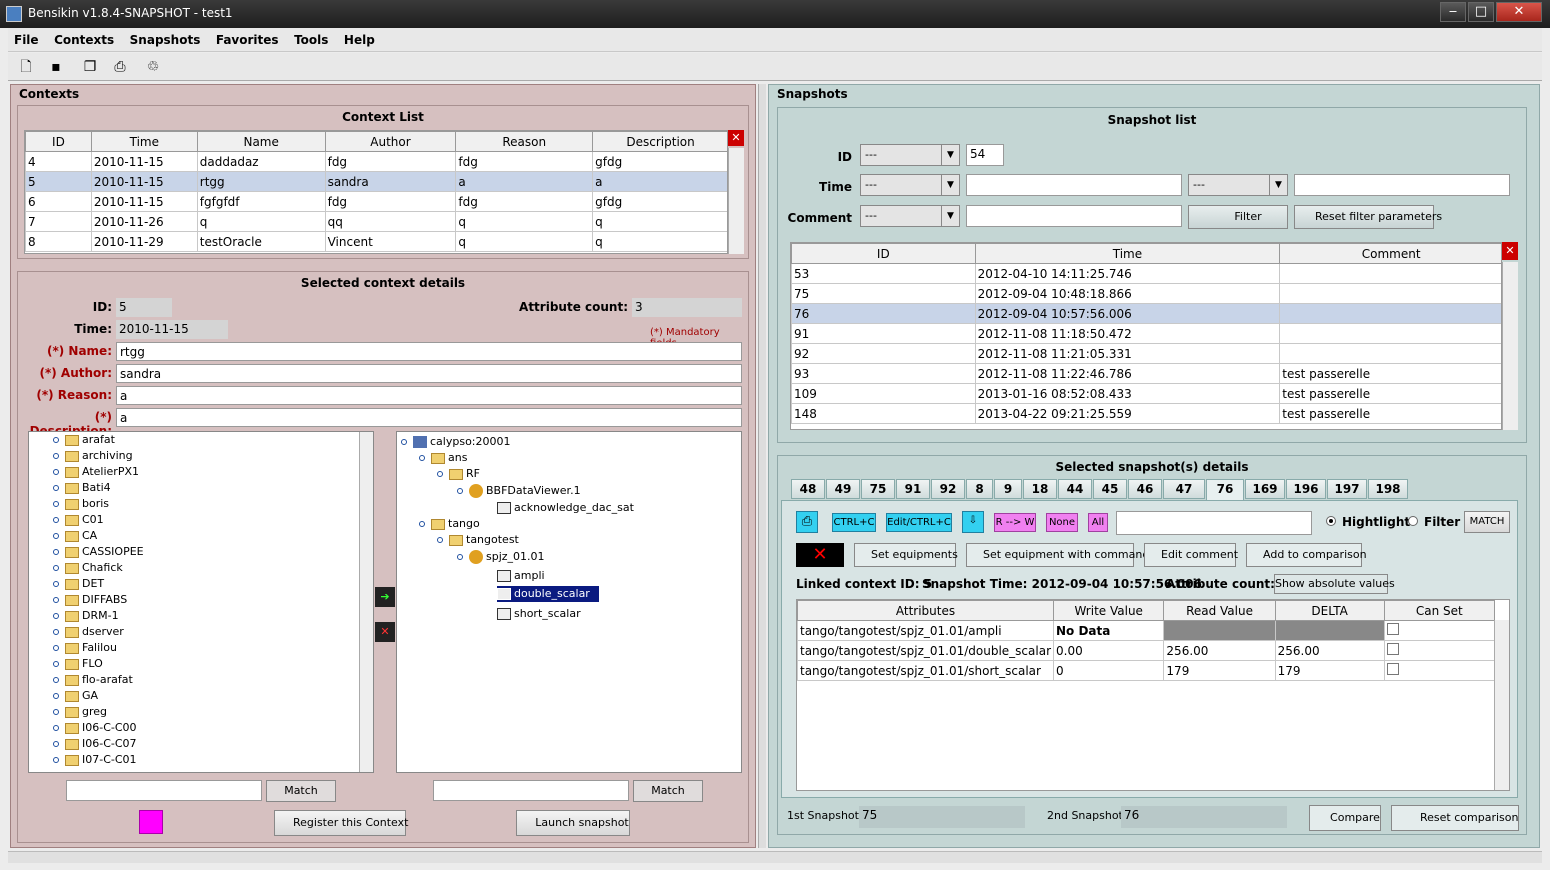  I want to click on id-filter-input: 54, so click(985, 155).